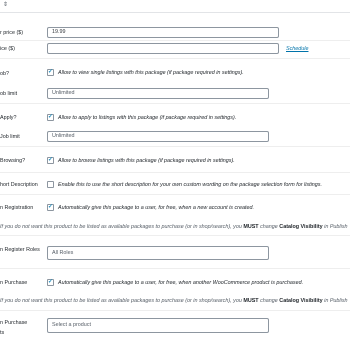 This screenshot has height=350, width=350. I want to click on registration-label: n Registration, so click(17, 208).